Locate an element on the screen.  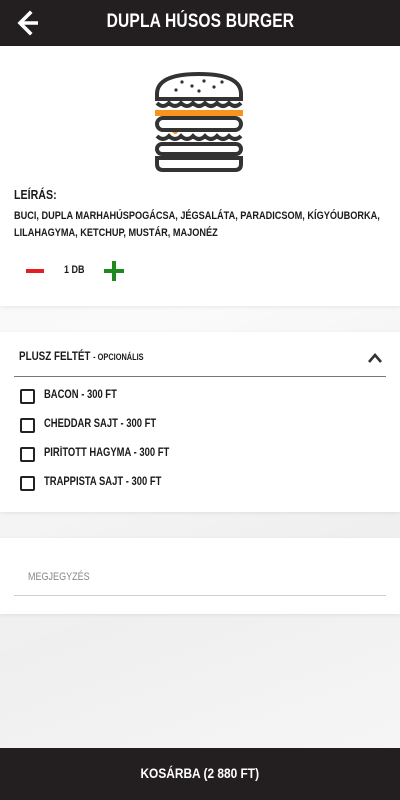
add-to-cart-label: KOSÁRBA (2 880 FT) is located at coordinates (200, 773).